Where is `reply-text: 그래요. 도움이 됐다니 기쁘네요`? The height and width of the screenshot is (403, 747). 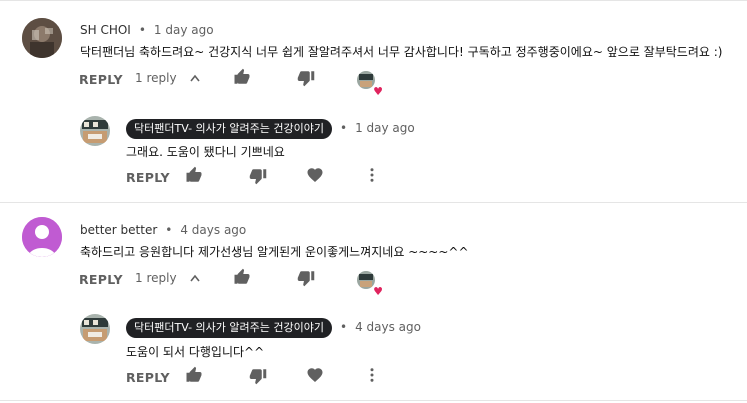 reply-text: 그래요. 도움이 됐다니 기쁘네요 is located at coordinates (205, 152).